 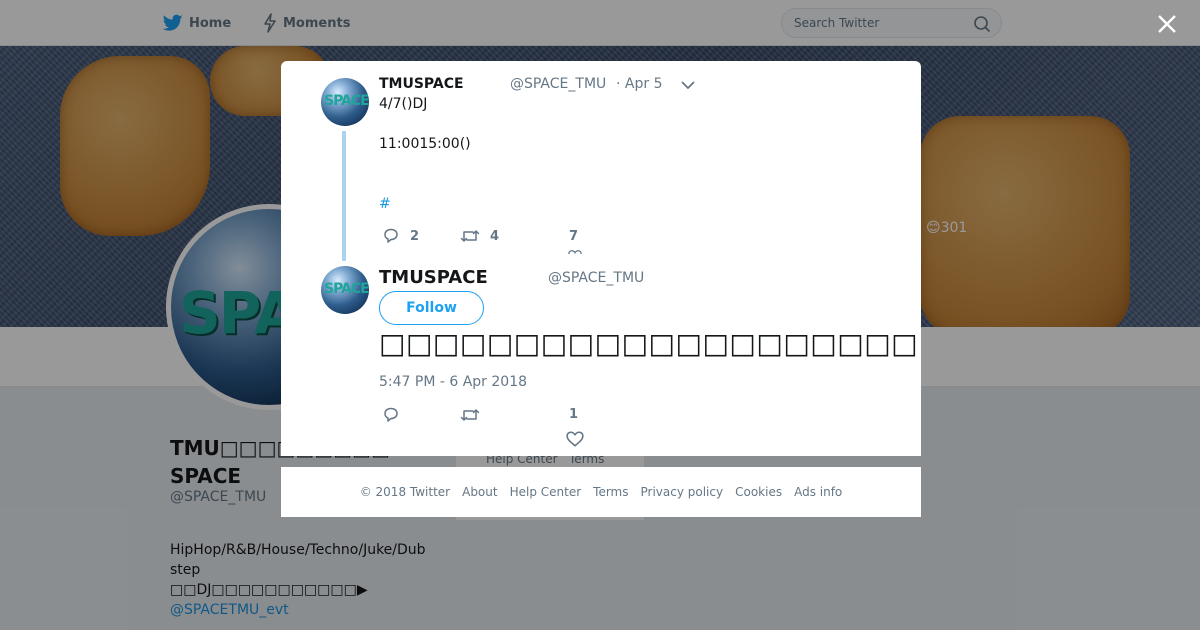 I want to click on like-button: 1, so click(x=573, y=414).